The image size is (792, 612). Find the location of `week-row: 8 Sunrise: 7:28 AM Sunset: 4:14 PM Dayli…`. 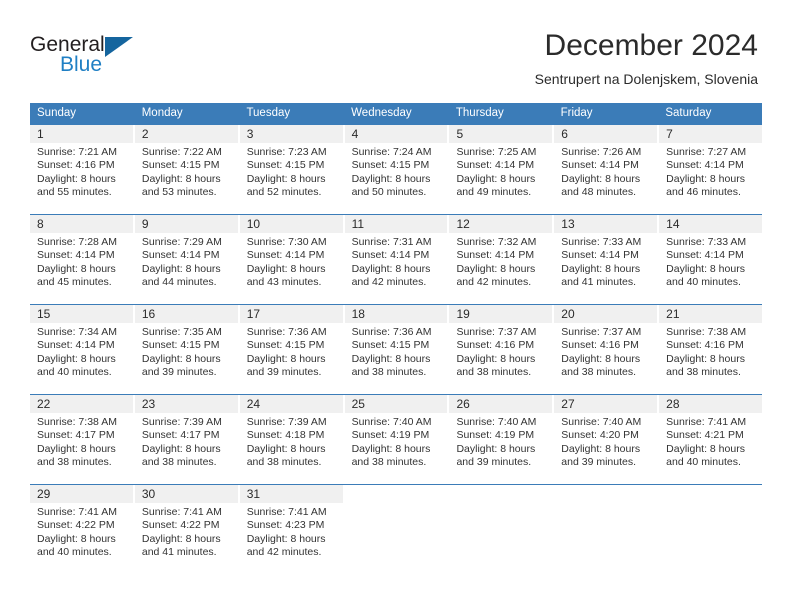

week-row: 8 Sunrise: 7:28 AM Sunset: 4:14 PM Dayli… is located at coordinates (396, 255).